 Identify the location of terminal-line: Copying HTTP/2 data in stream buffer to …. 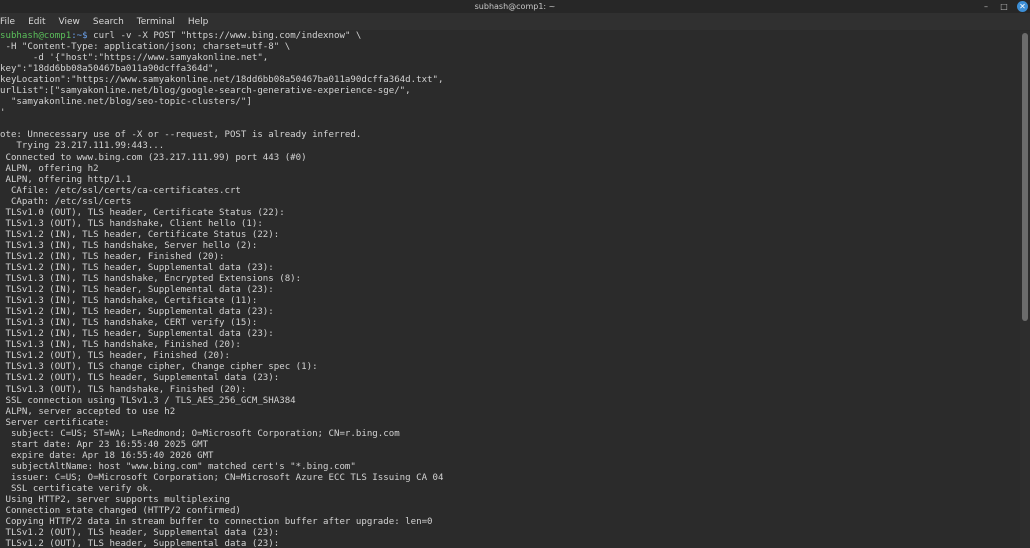
(216, 522).